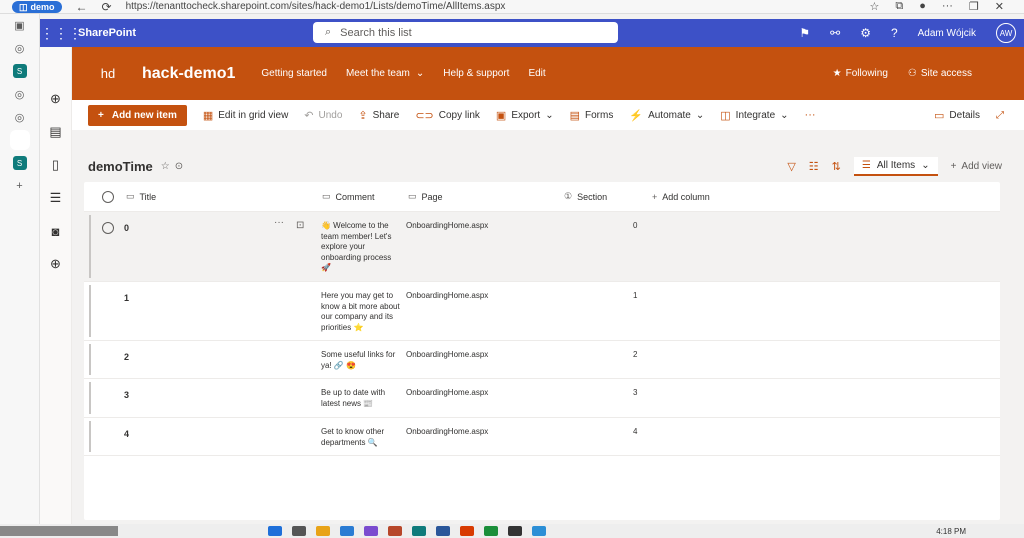 Image resolution: width=1024 pixels, height=538 pixels. I want to click on refresh-icon: ⟳, so click(107, 6).